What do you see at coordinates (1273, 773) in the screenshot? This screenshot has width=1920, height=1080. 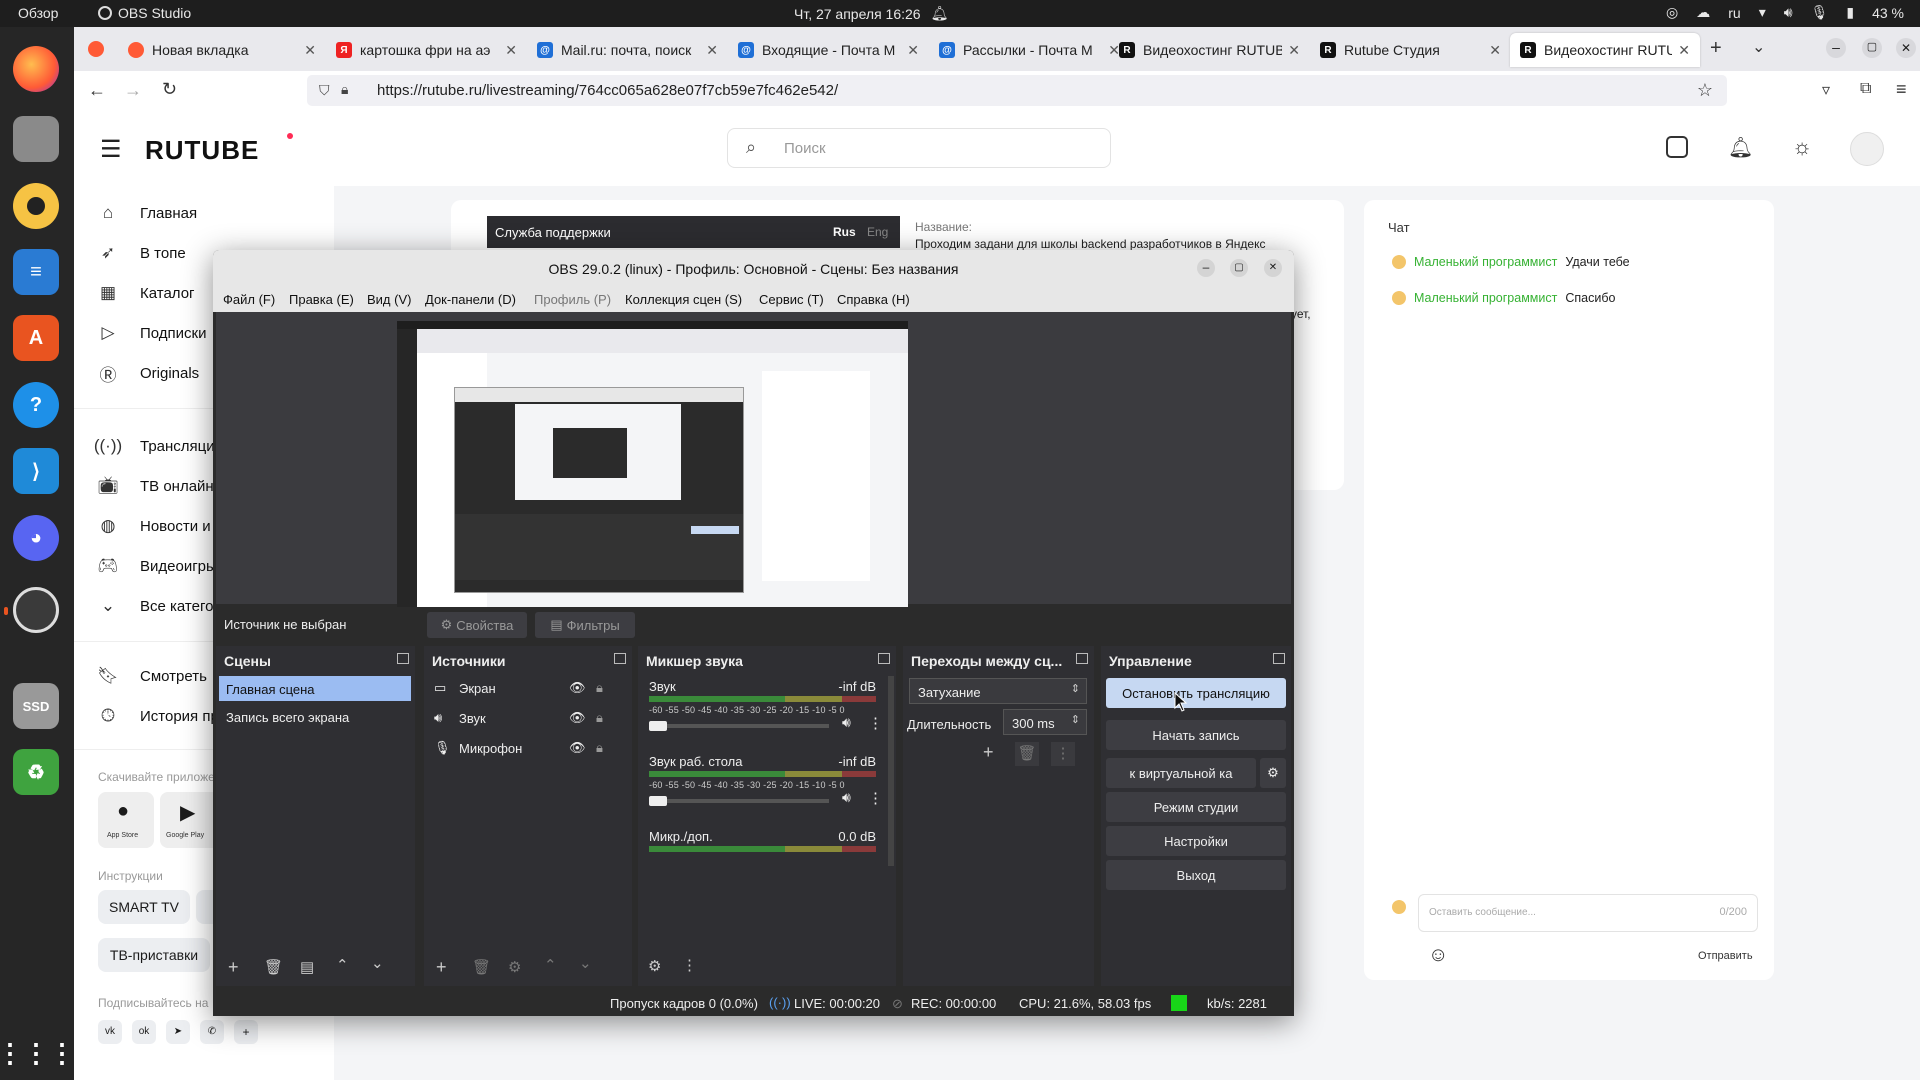 I see `virtual-camera-settings-button: ⚙` at bounding box center [1273, 773].